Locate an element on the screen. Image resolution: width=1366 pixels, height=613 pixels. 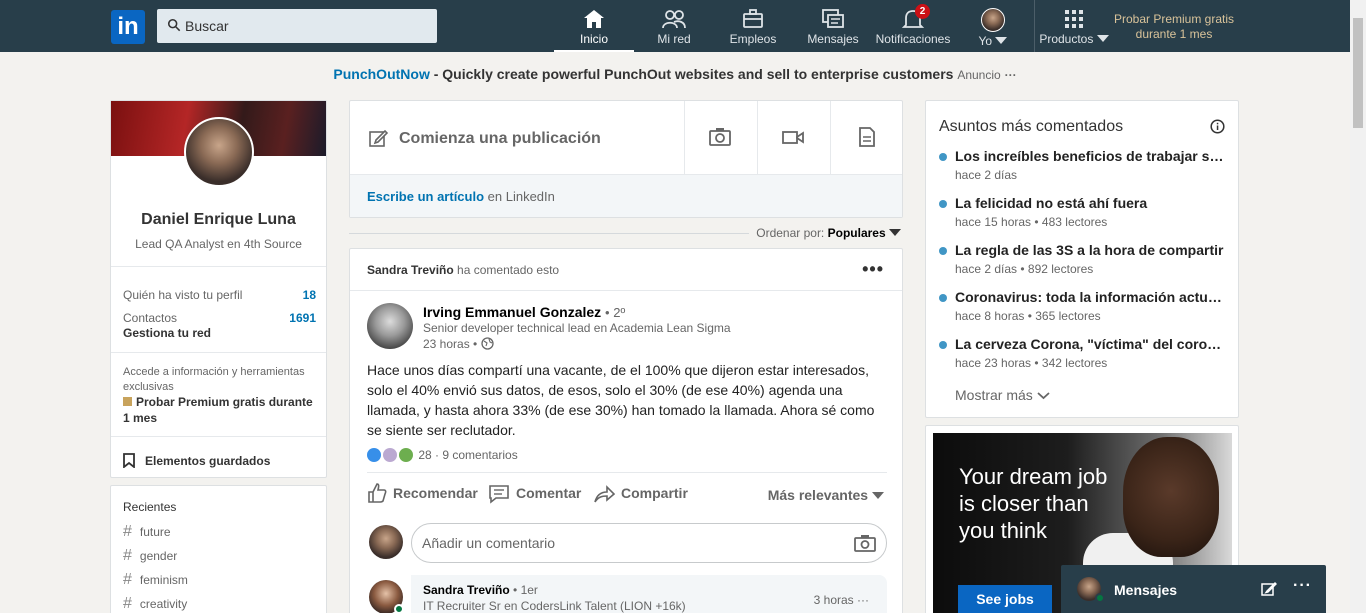
messaging-menu-button: ··· is located at coordinates (1302, 586).